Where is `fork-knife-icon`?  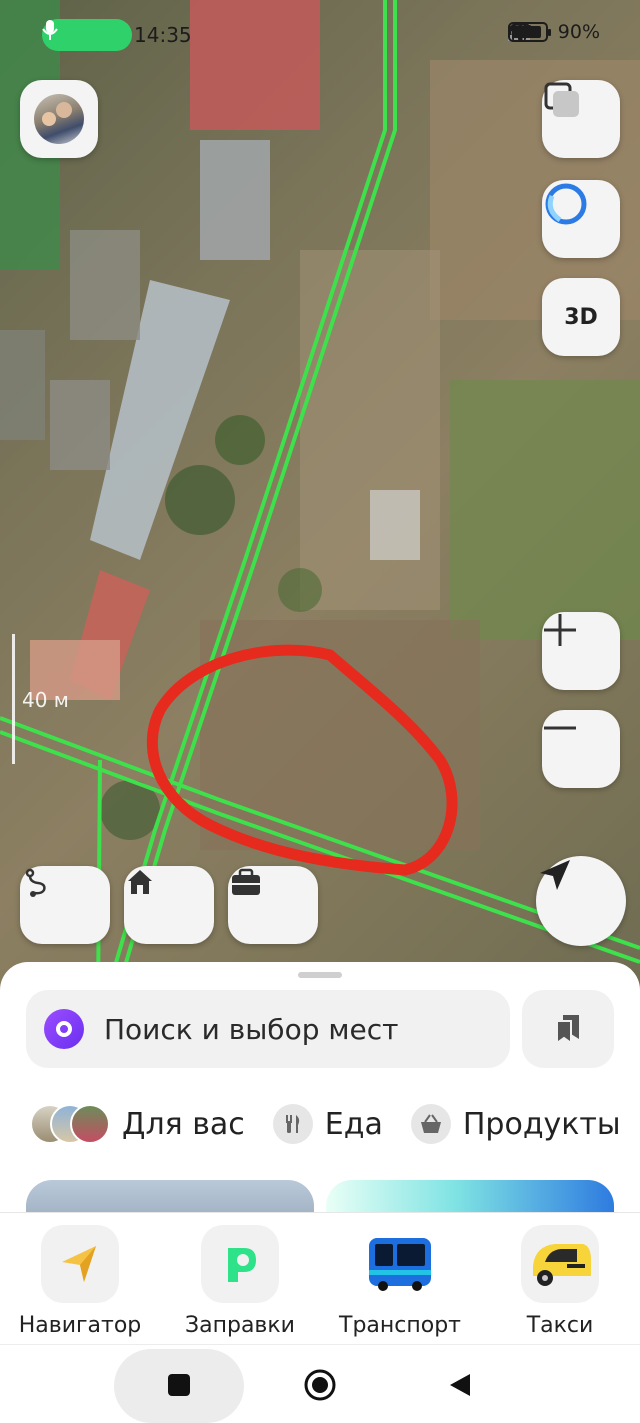 fork-knife-icon is located at coordinates (292, 1124).